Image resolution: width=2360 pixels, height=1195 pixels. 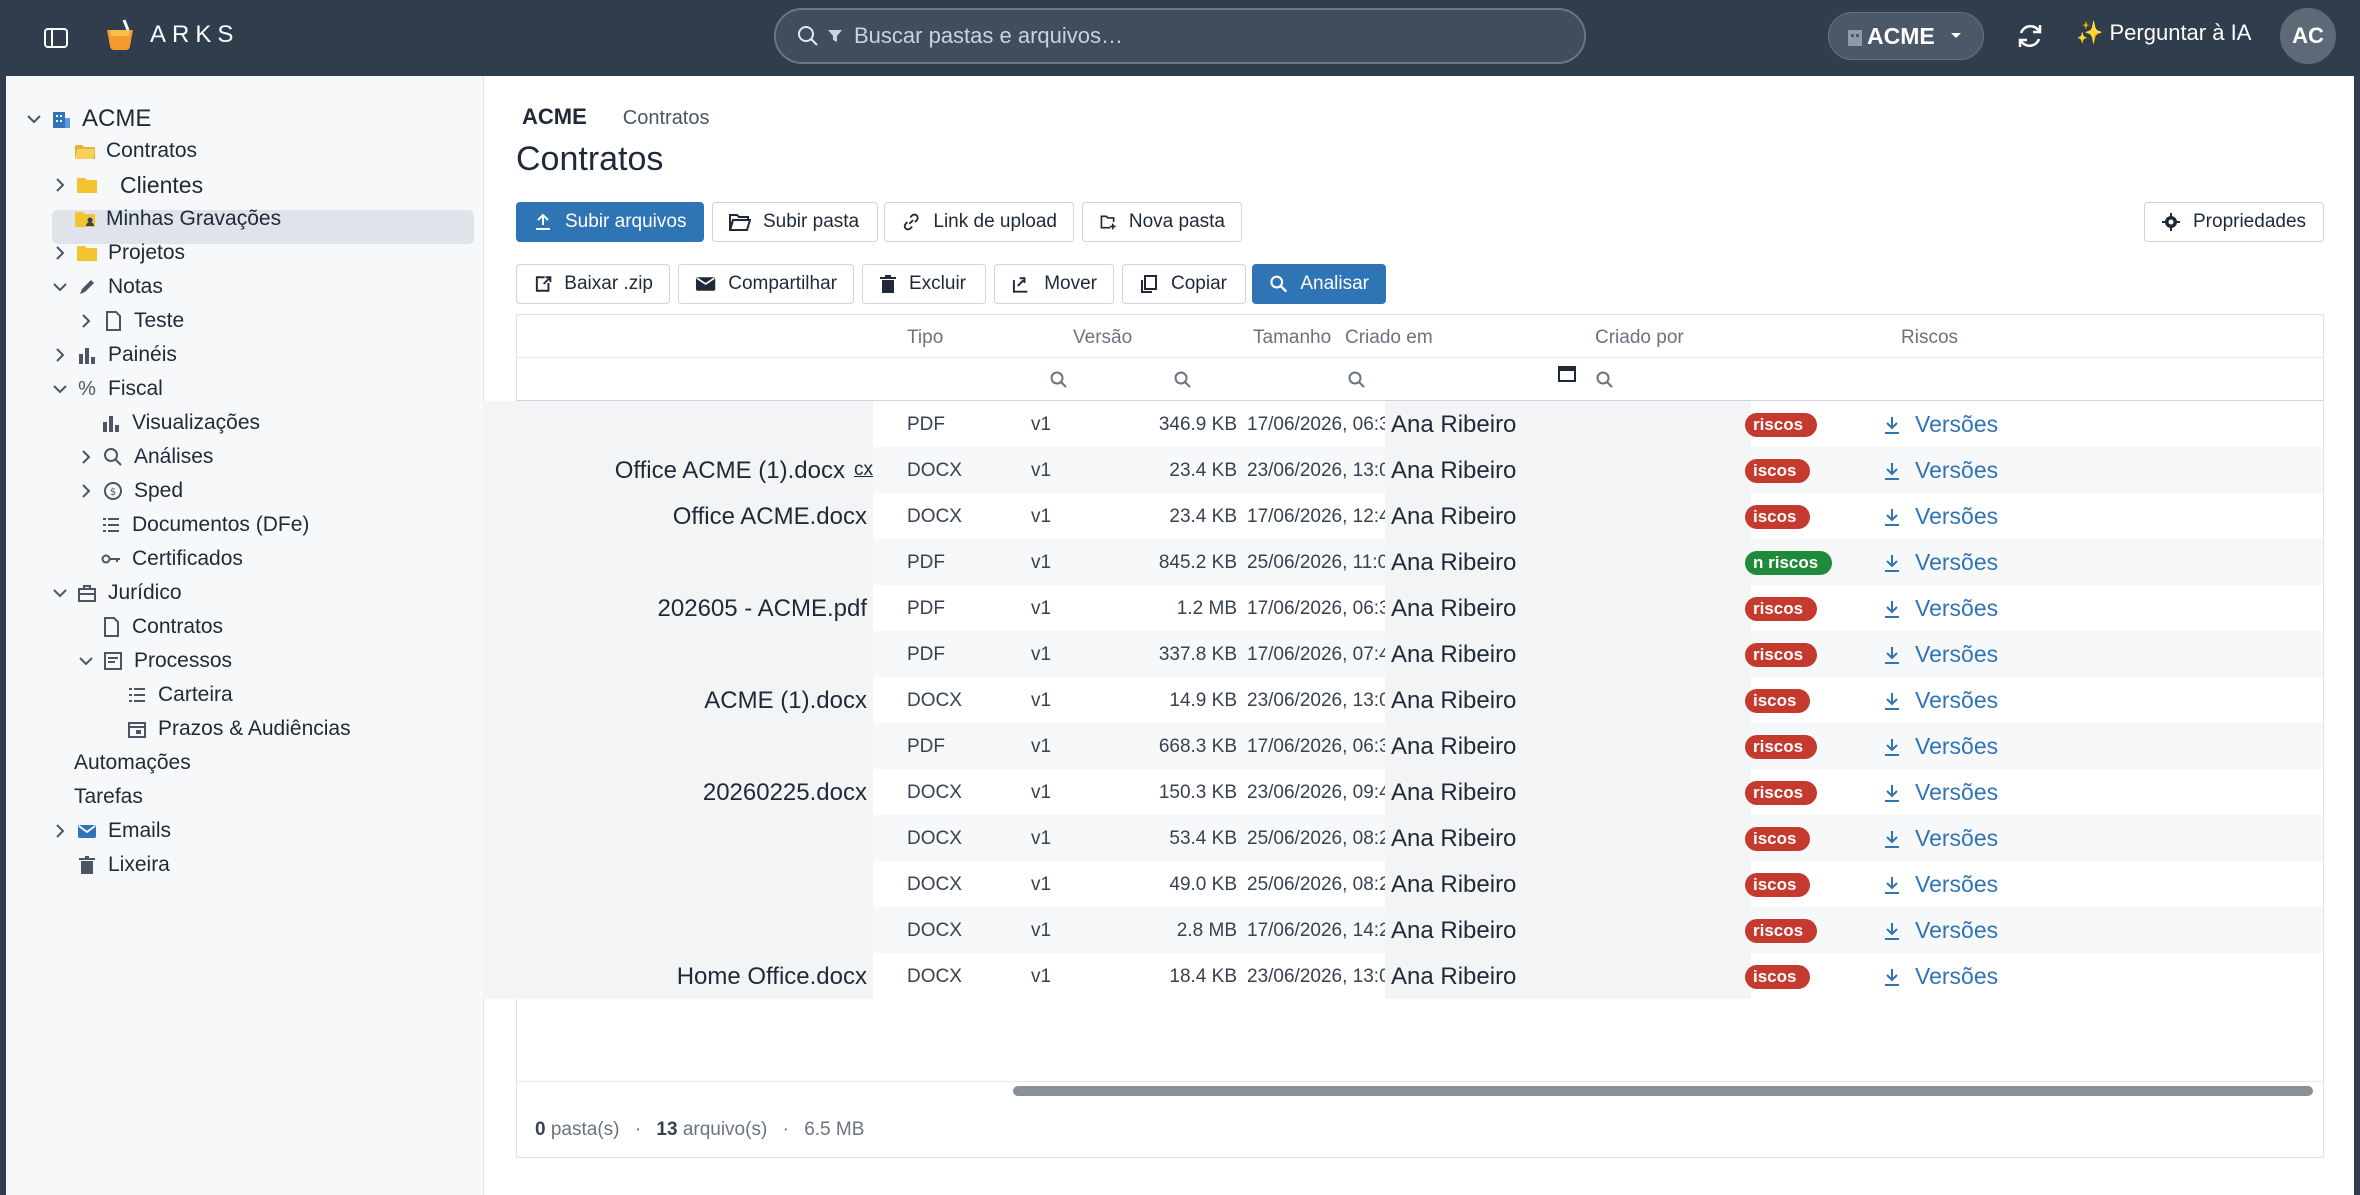 I want to click on user-avatar: AC, so click(x=2308, y=36).